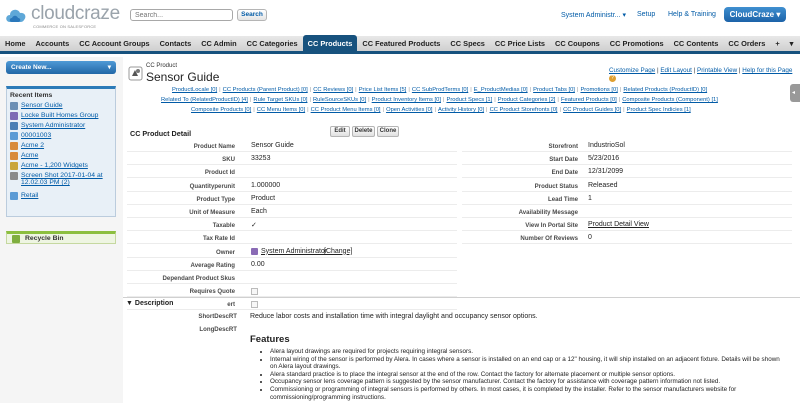 The image size is (800, 403). I want to click on recent-item: Sensor Guide, so click(61, 106).